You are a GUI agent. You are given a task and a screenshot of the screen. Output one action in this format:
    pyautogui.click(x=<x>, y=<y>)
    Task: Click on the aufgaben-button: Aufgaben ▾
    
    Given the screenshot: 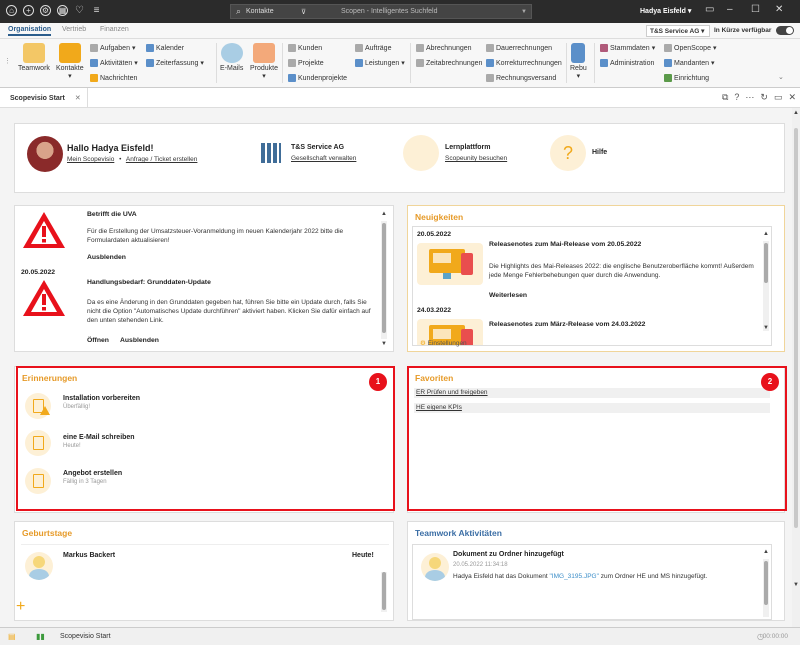 What is the action you would take?
    pyautogui.click(x=113, y=48)
    